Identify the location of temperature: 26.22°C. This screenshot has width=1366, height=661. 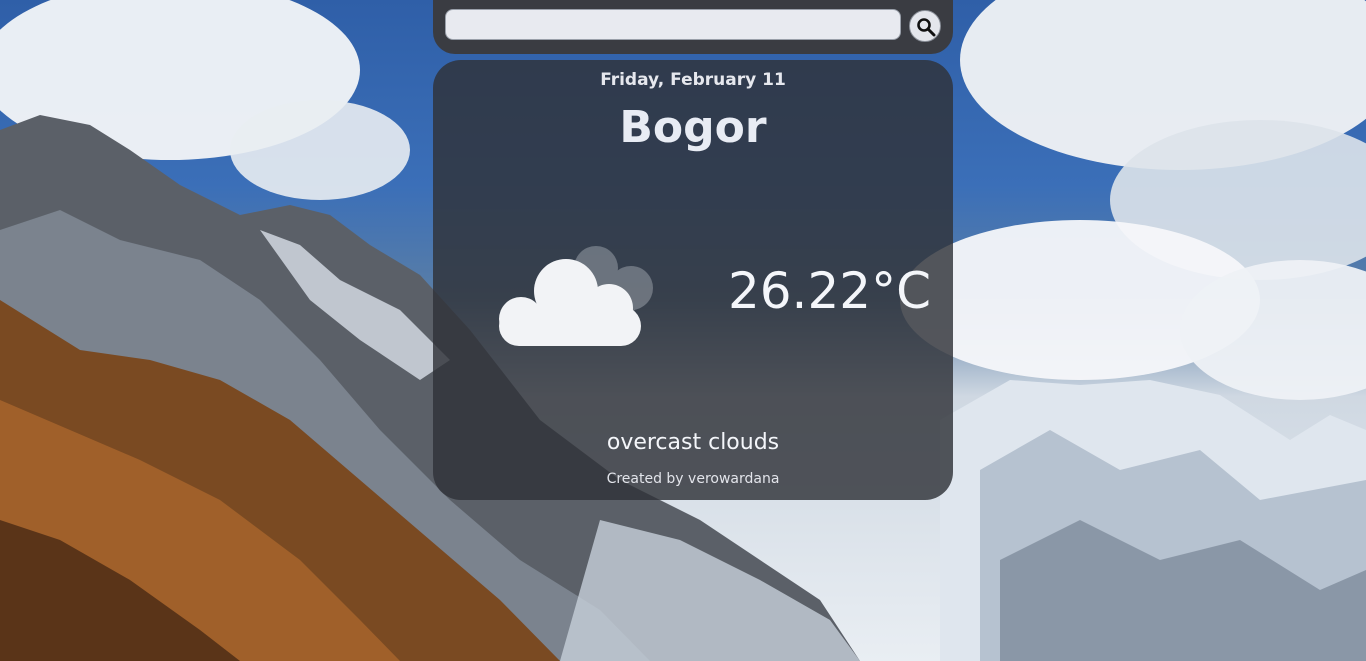
(829, 291).